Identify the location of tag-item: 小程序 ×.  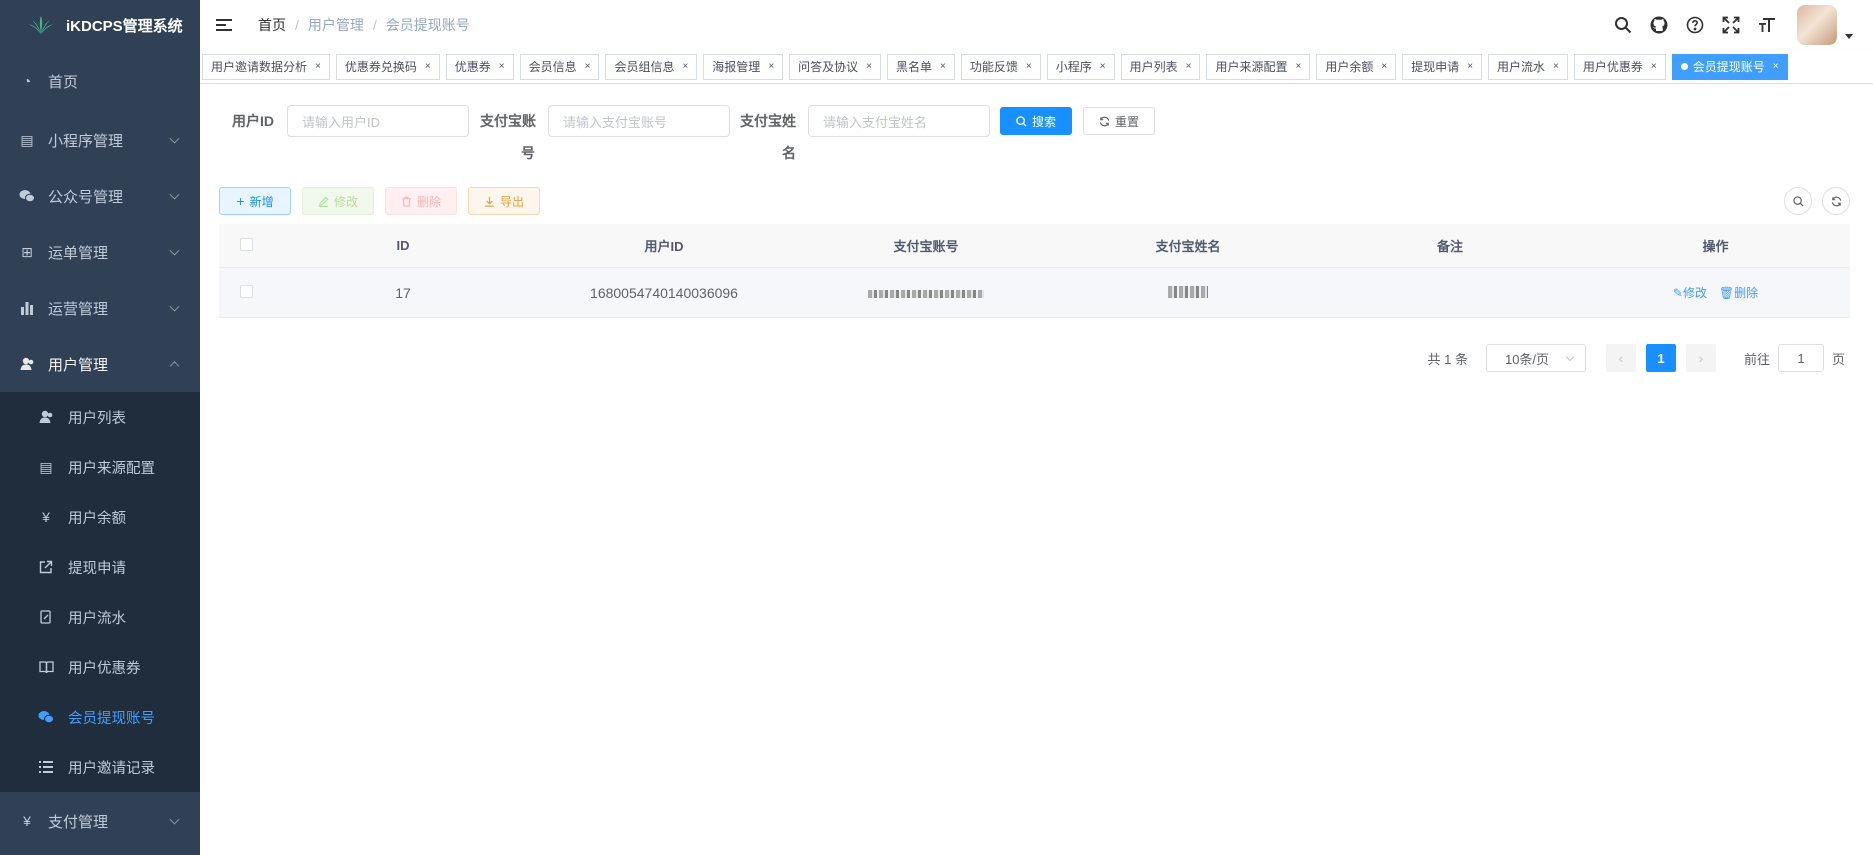
(1080, 66).